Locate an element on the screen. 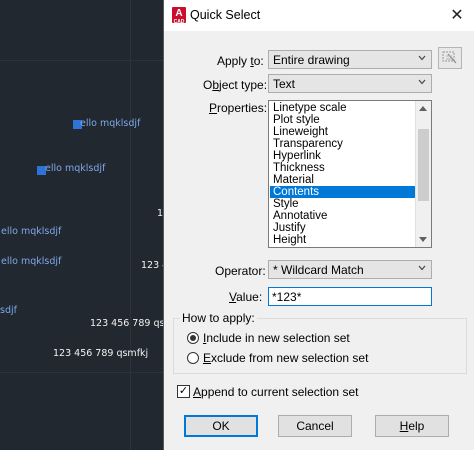 This screenshot has width=474, height=450. cad-text-item: 123 456 789 qsmfkj is located at coordinates (100, 353).